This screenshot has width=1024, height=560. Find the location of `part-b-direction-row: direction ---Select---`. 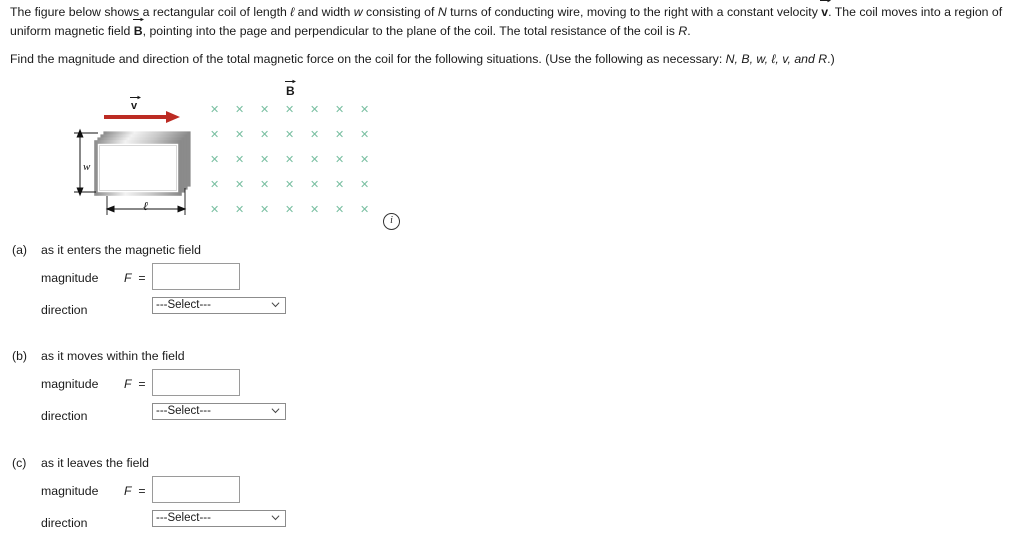

part-b-direction-row: direction ---Select--- is located at coordinates (210, 417).